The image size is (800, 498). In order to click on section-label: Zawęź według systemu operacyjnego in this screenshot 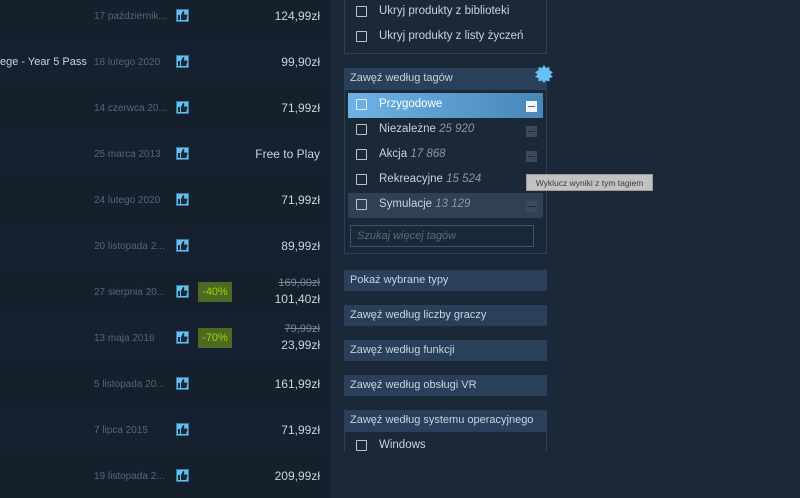, I will do `click(442, 420)`.